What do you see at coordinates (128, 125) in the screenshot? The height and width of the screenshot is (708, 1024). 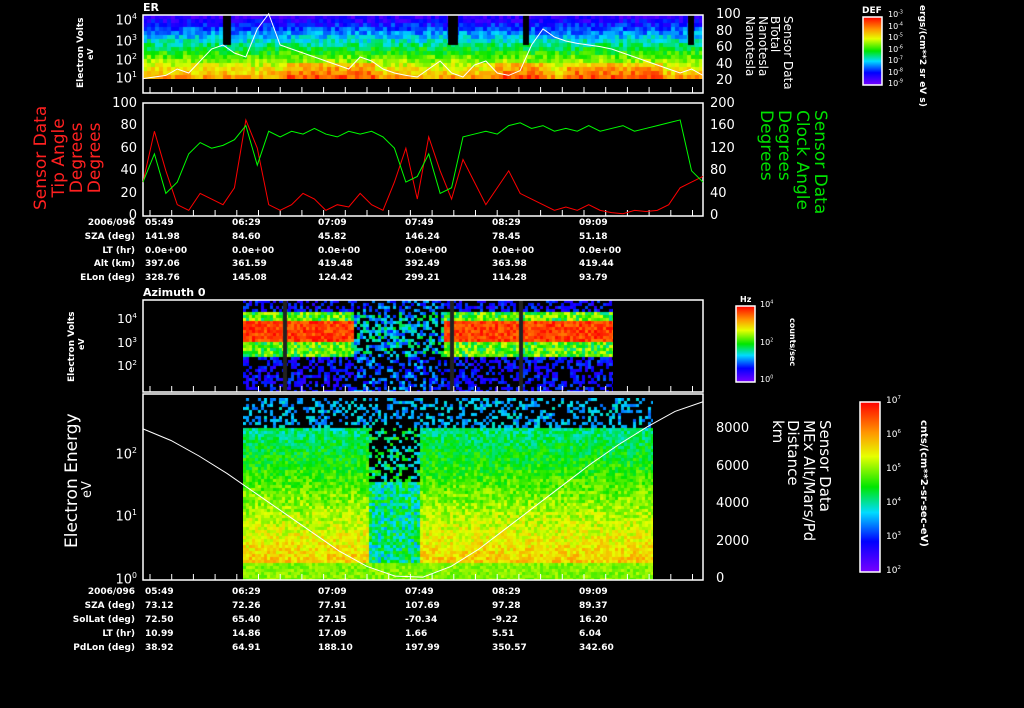 I see `tip-ytick: 80` at bounding box center [128, 125].